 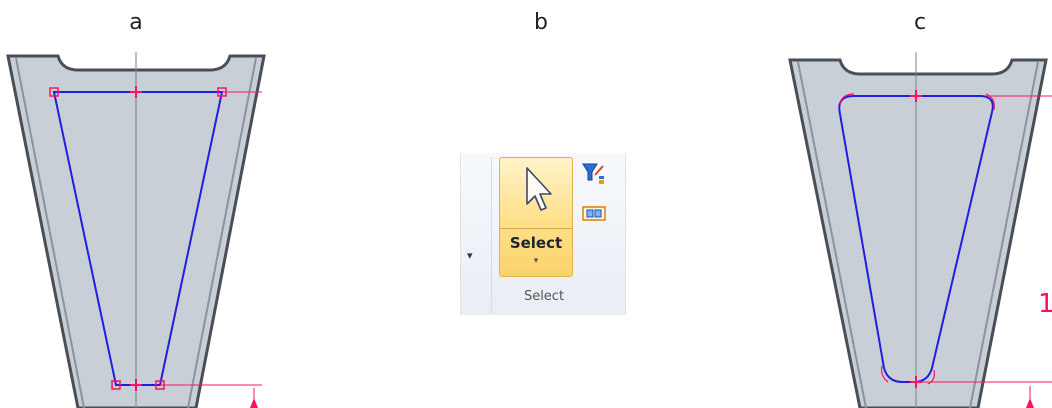 I want to click on select-button-icon-area, so click(x=536, y=193).